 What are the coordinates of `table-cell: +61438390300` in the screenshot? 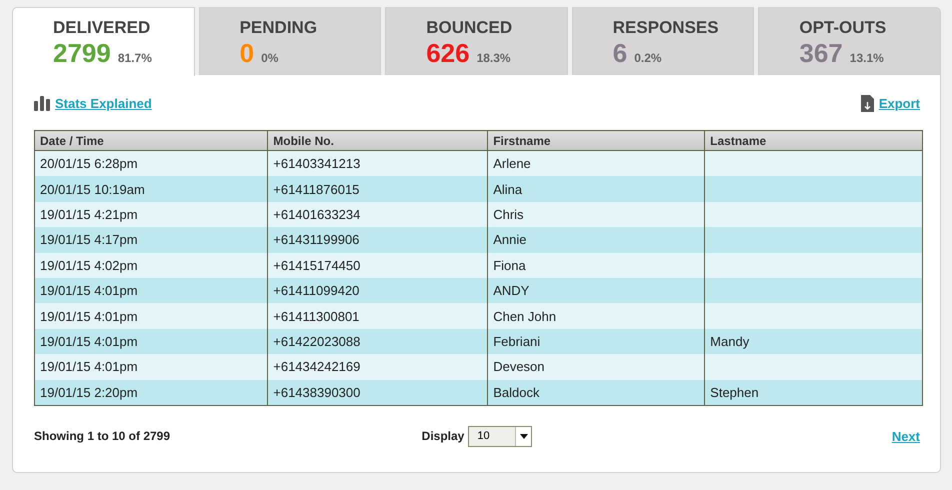 It's located at (378, 393).